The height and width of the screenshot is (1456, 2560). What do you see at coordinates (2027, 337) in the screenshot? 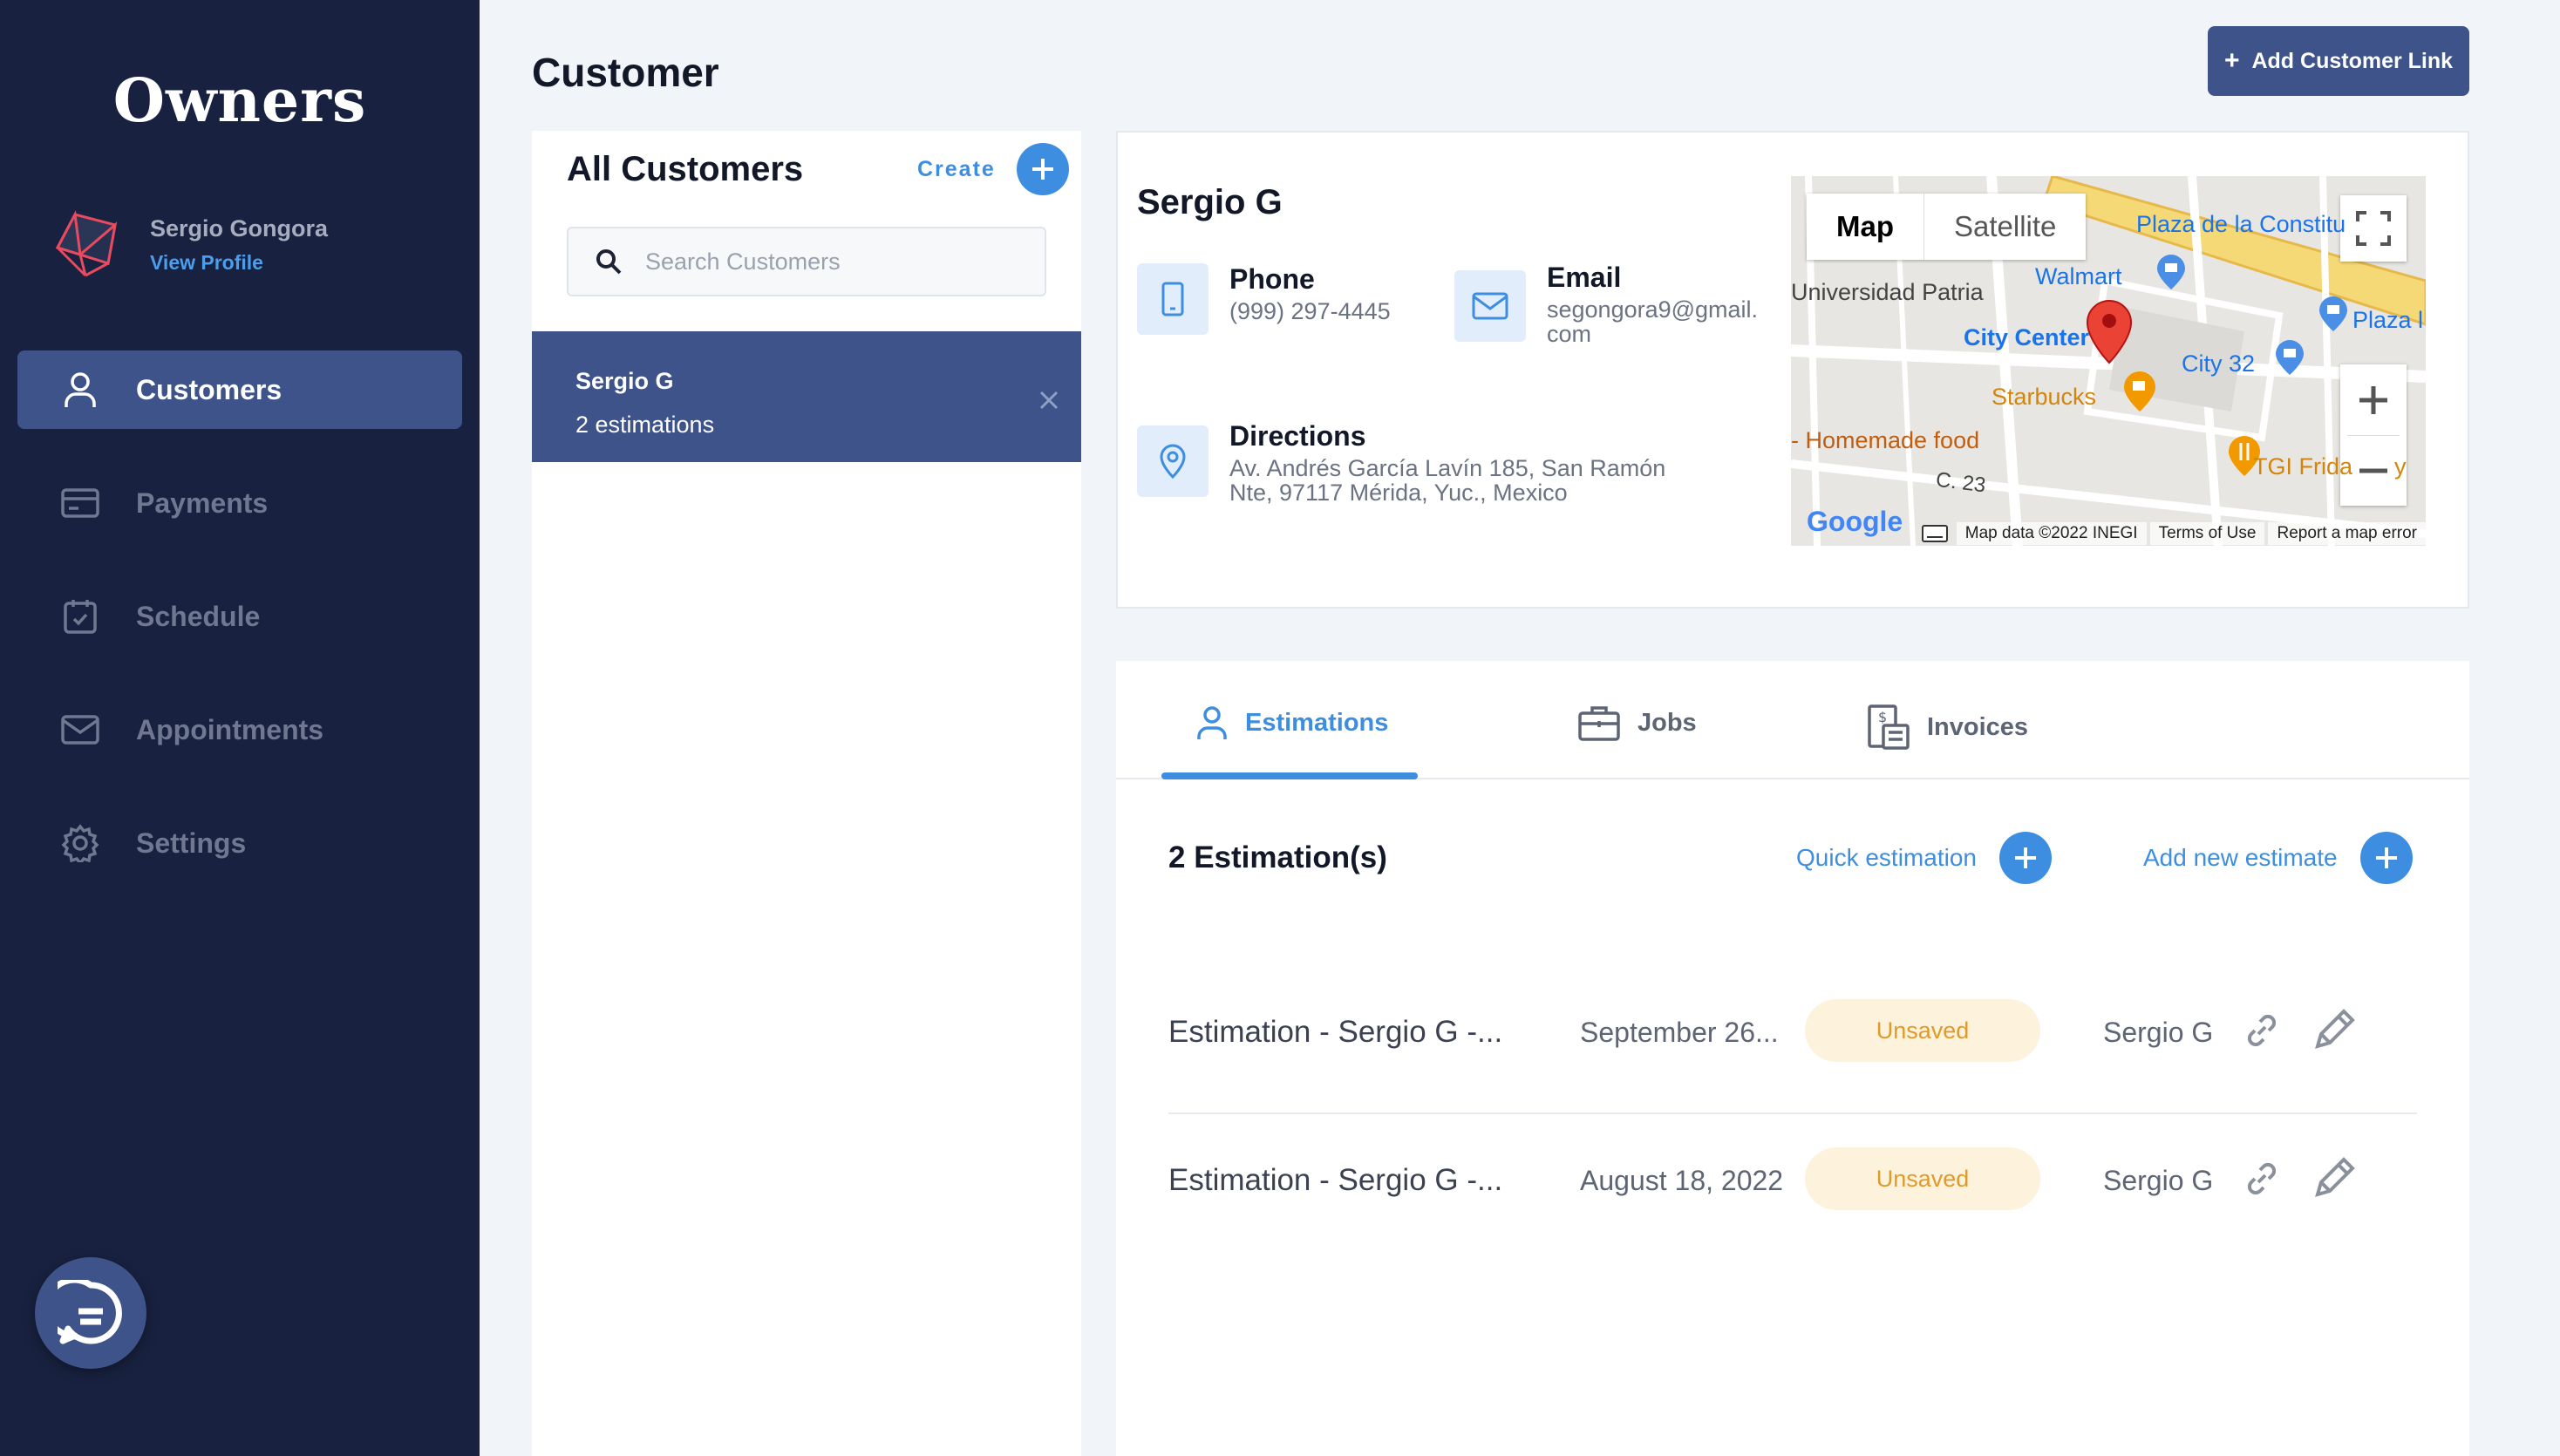
I see `map-label-city-center: City Center` at bounding box center [2027, 337].